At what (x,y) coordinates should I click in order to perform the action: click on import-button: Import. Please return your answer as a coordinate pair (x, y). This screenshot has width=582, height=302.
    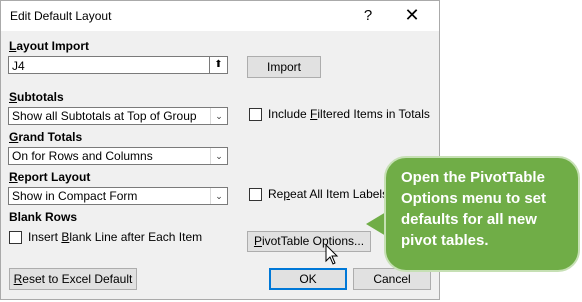
    Looking at the image, I should click on (284, 67).